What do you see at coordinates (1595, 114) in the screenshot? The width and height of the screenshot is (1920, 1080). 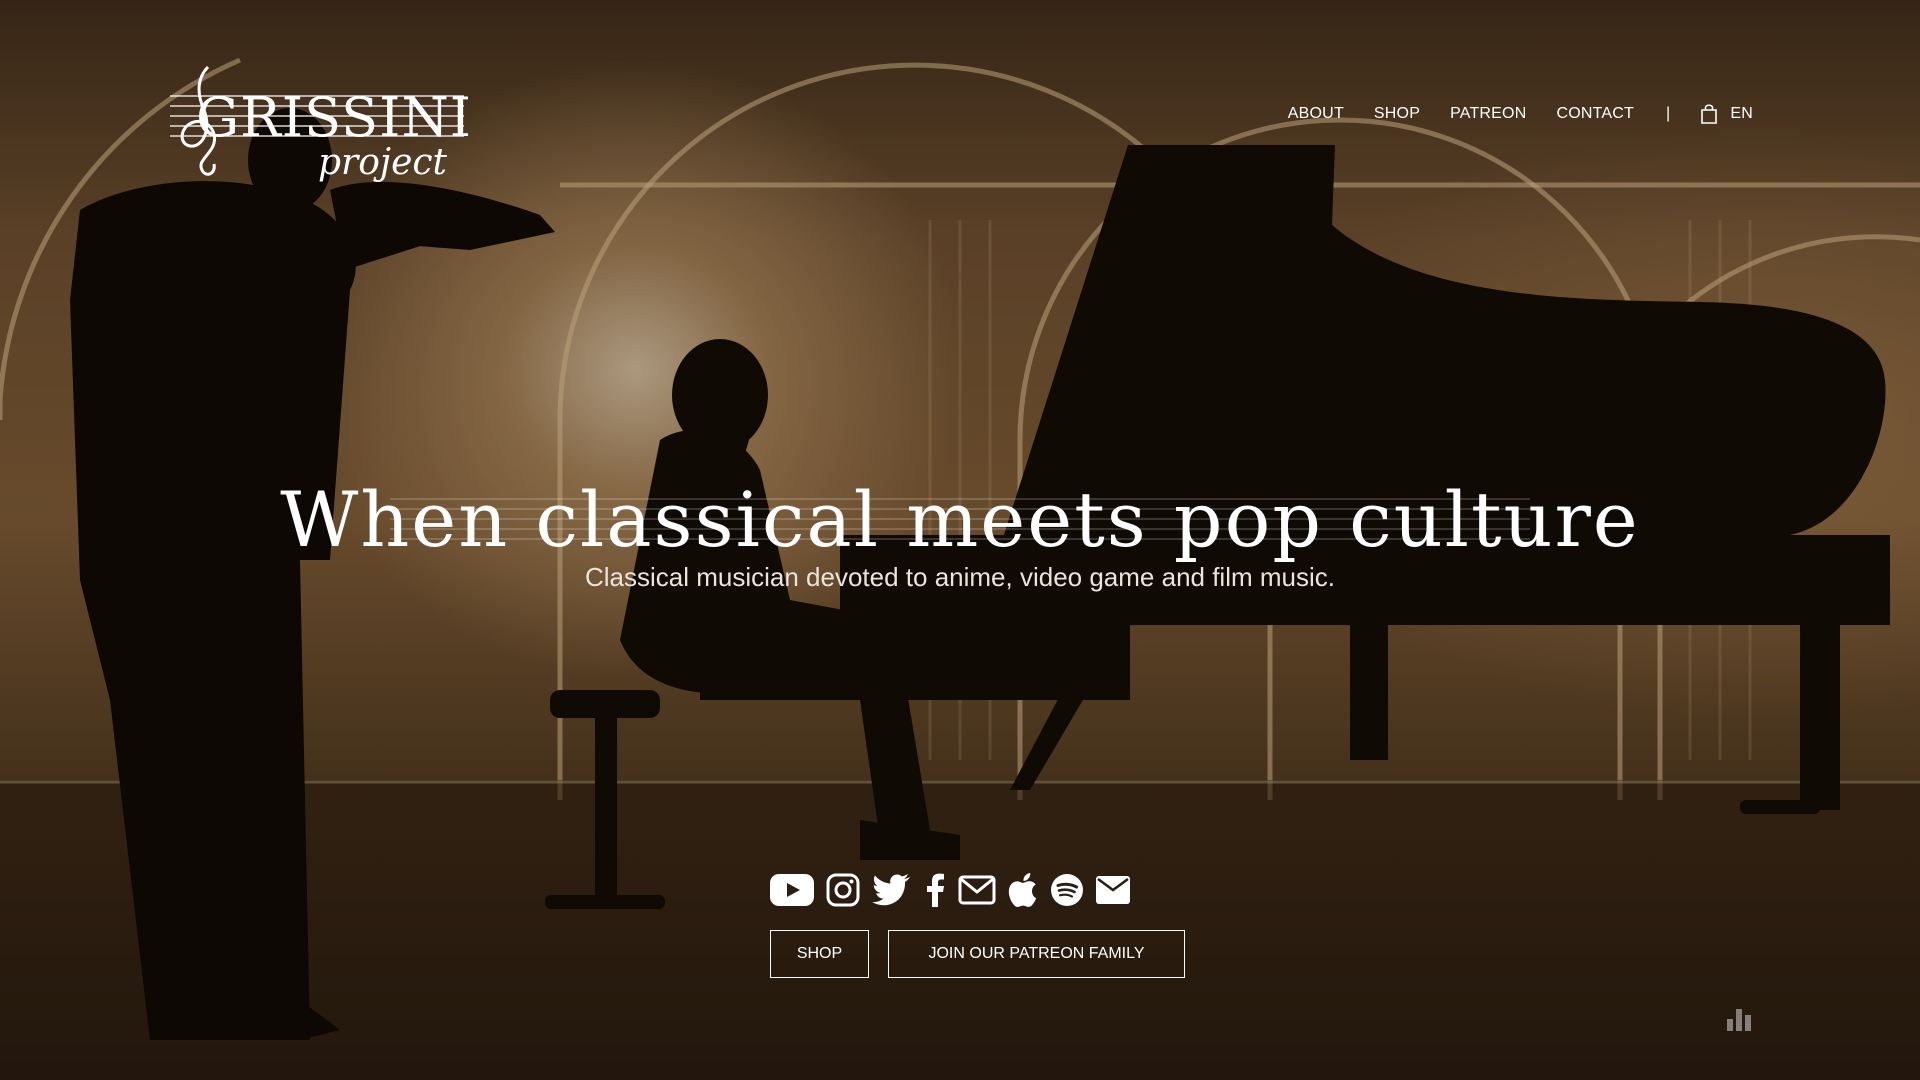 I see `nav-contact: CONTACT` at bounding box center [1595, 114].